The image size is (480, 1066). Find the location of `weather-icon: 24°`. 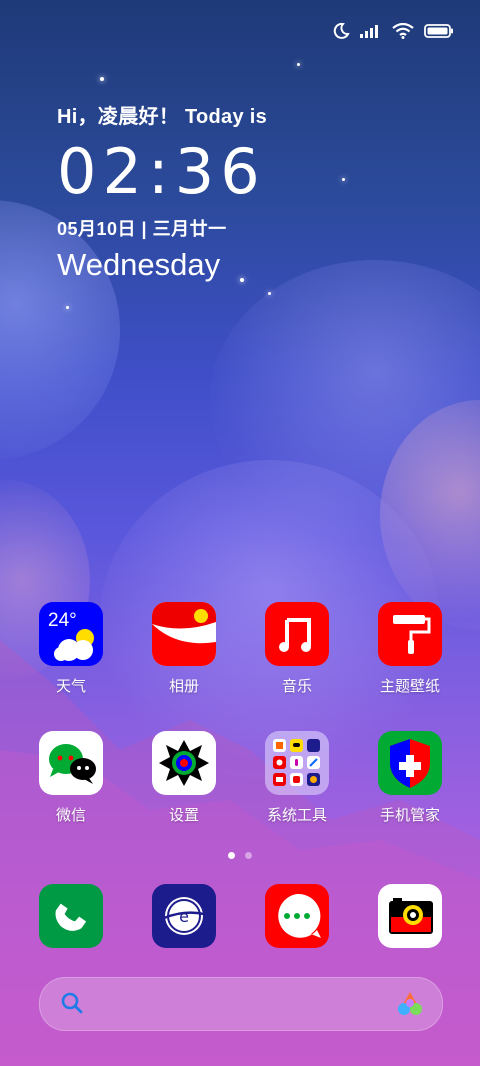

weather-icon: 24° is located at coordinates (71, 634).